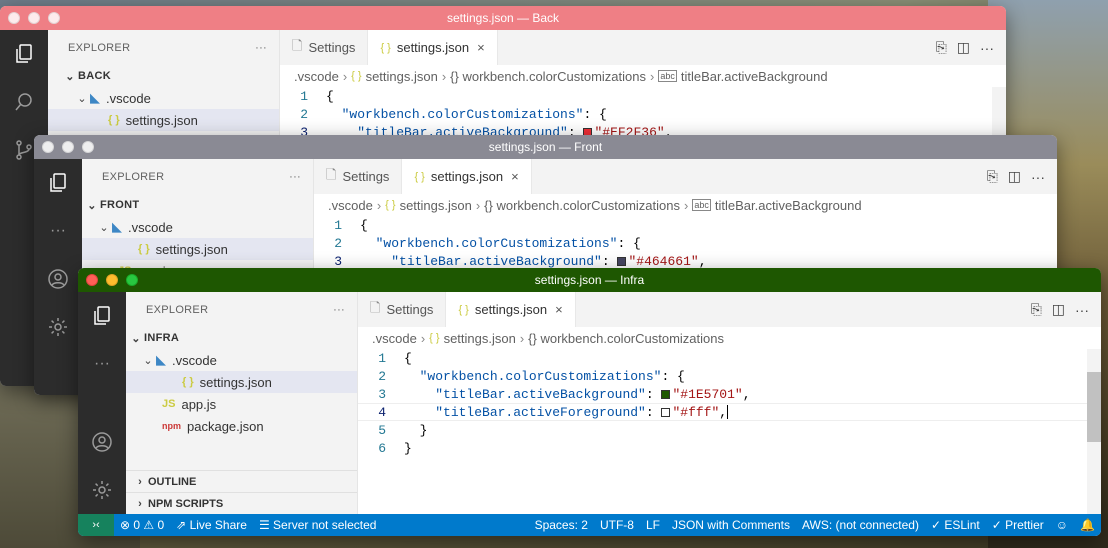  What do you see at coordinates (589, 280) in the screenshot?
I see `titlebar-infra: settings.json — Infra` at bounding box center [589, 280].